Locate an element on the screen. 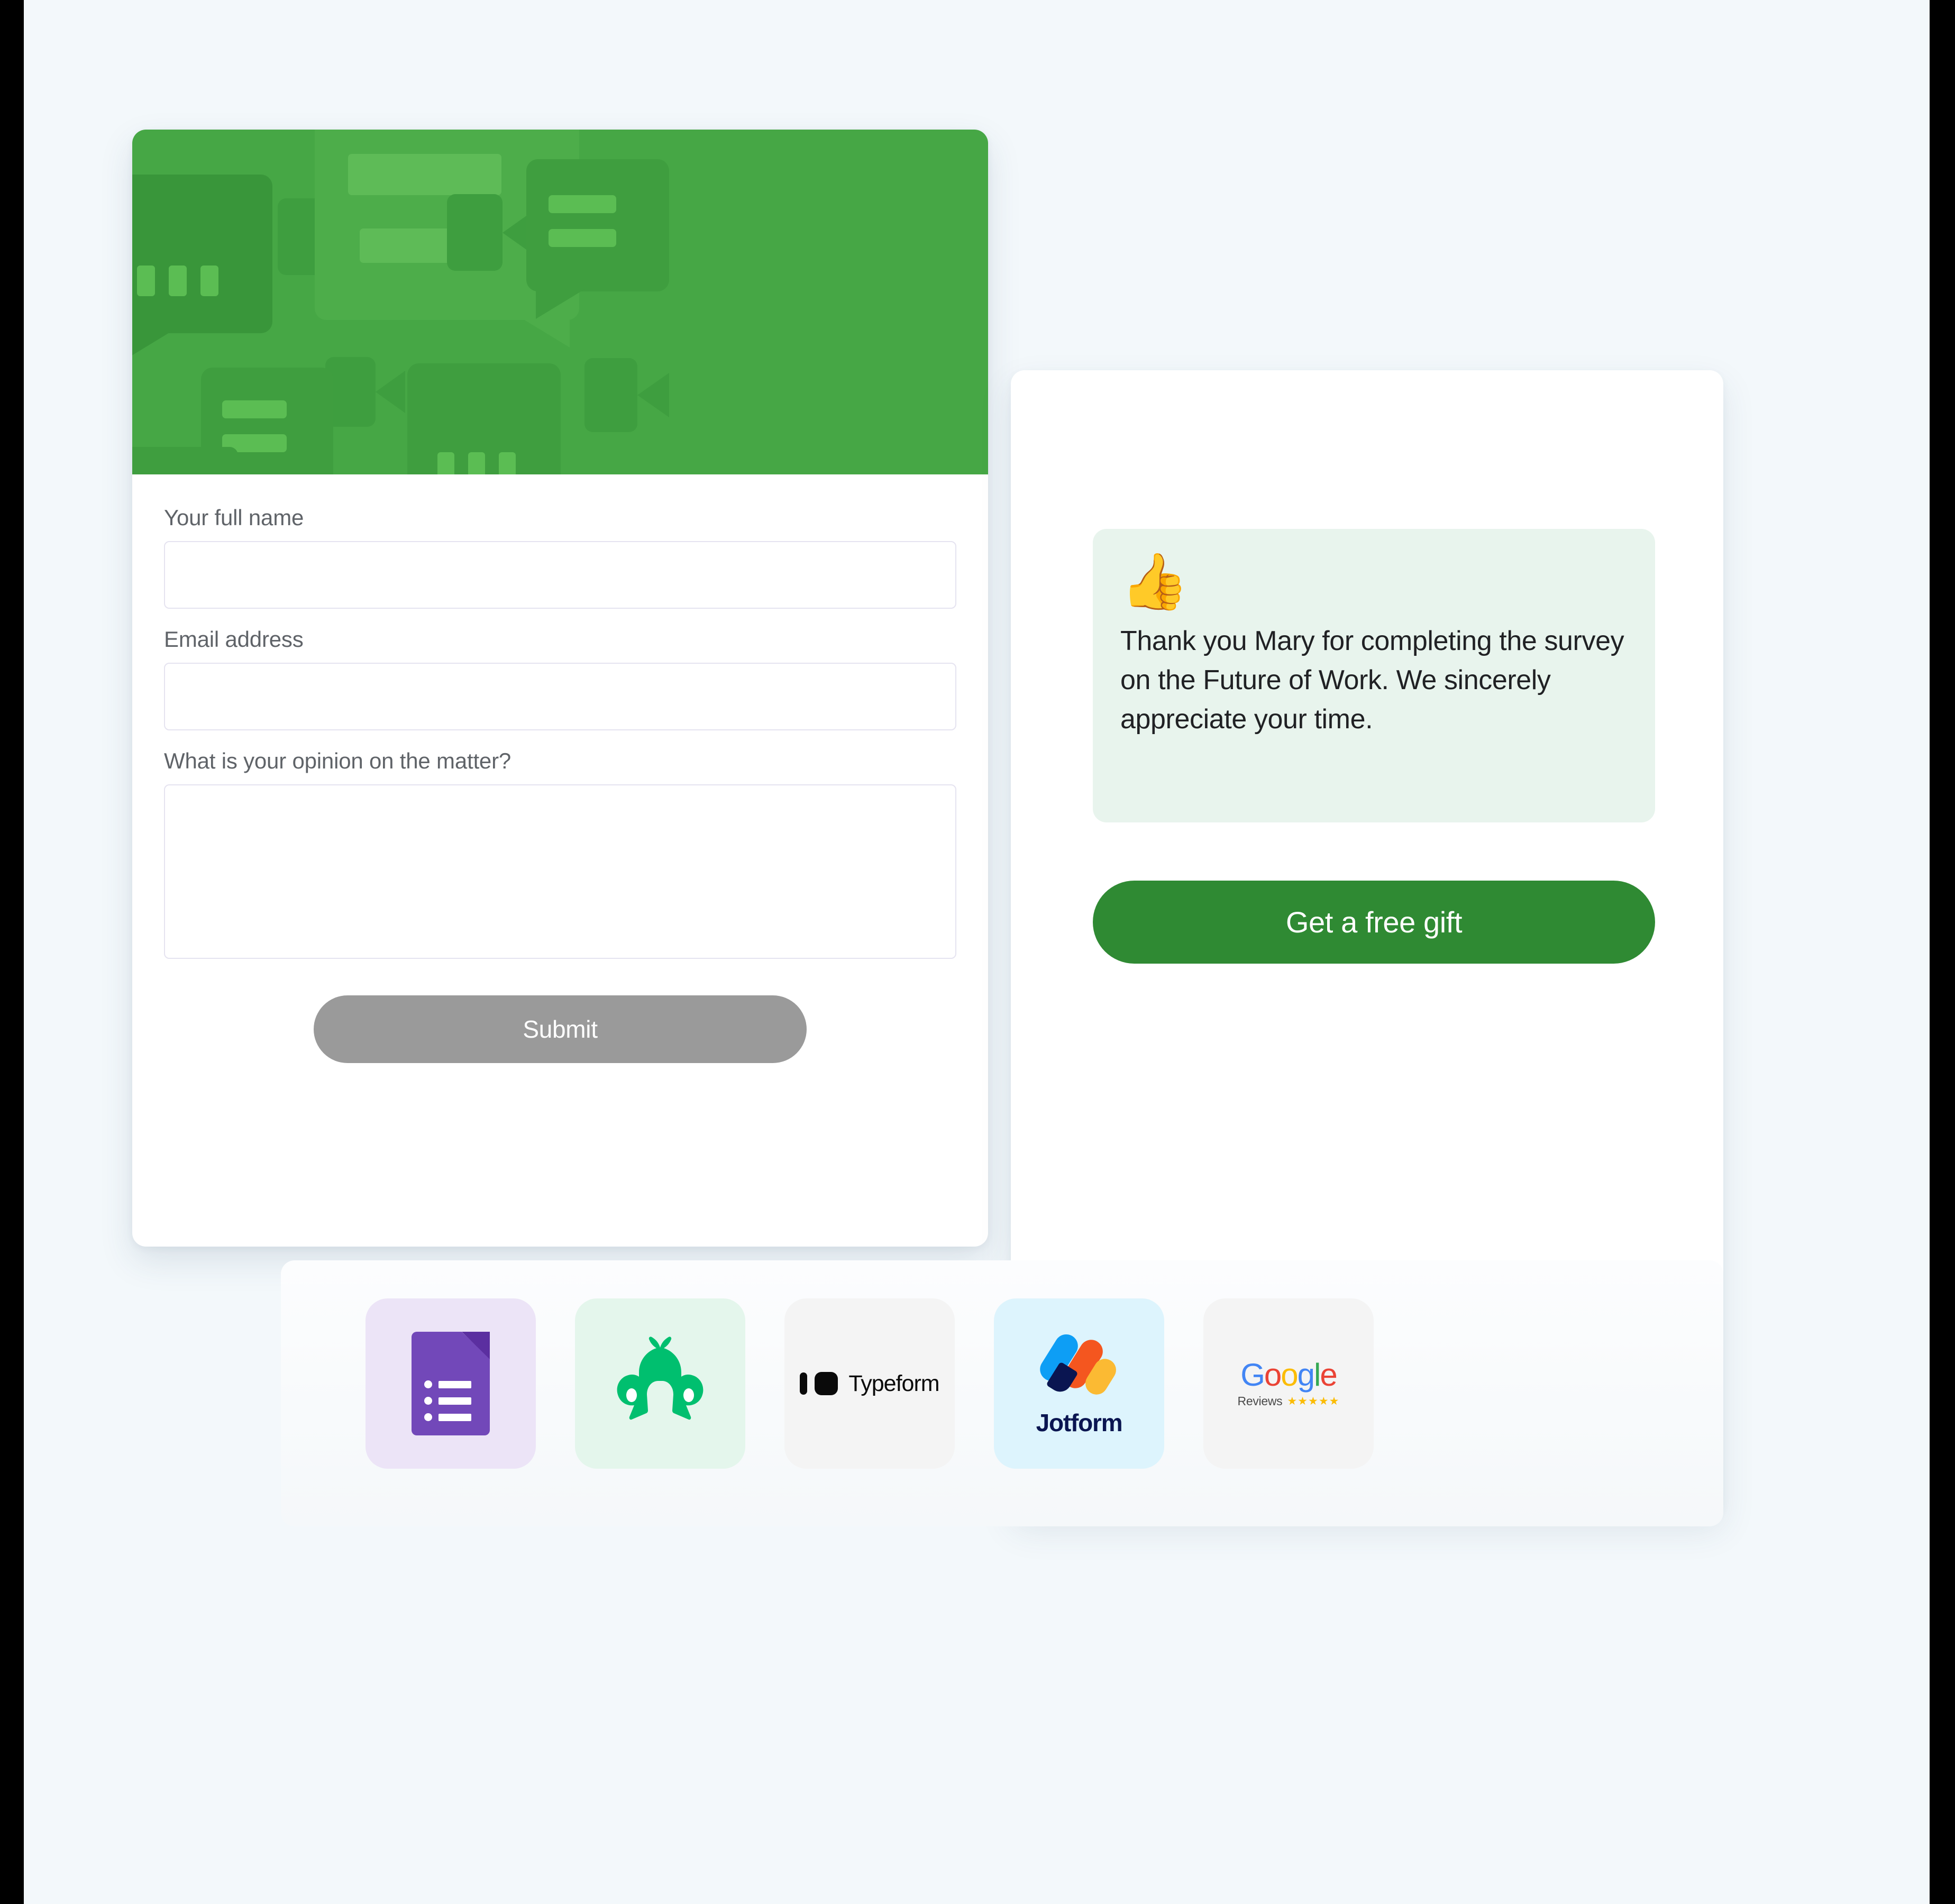 This screenshot has width=1955, height=1904. email-input is located at coordinates (560, 696).